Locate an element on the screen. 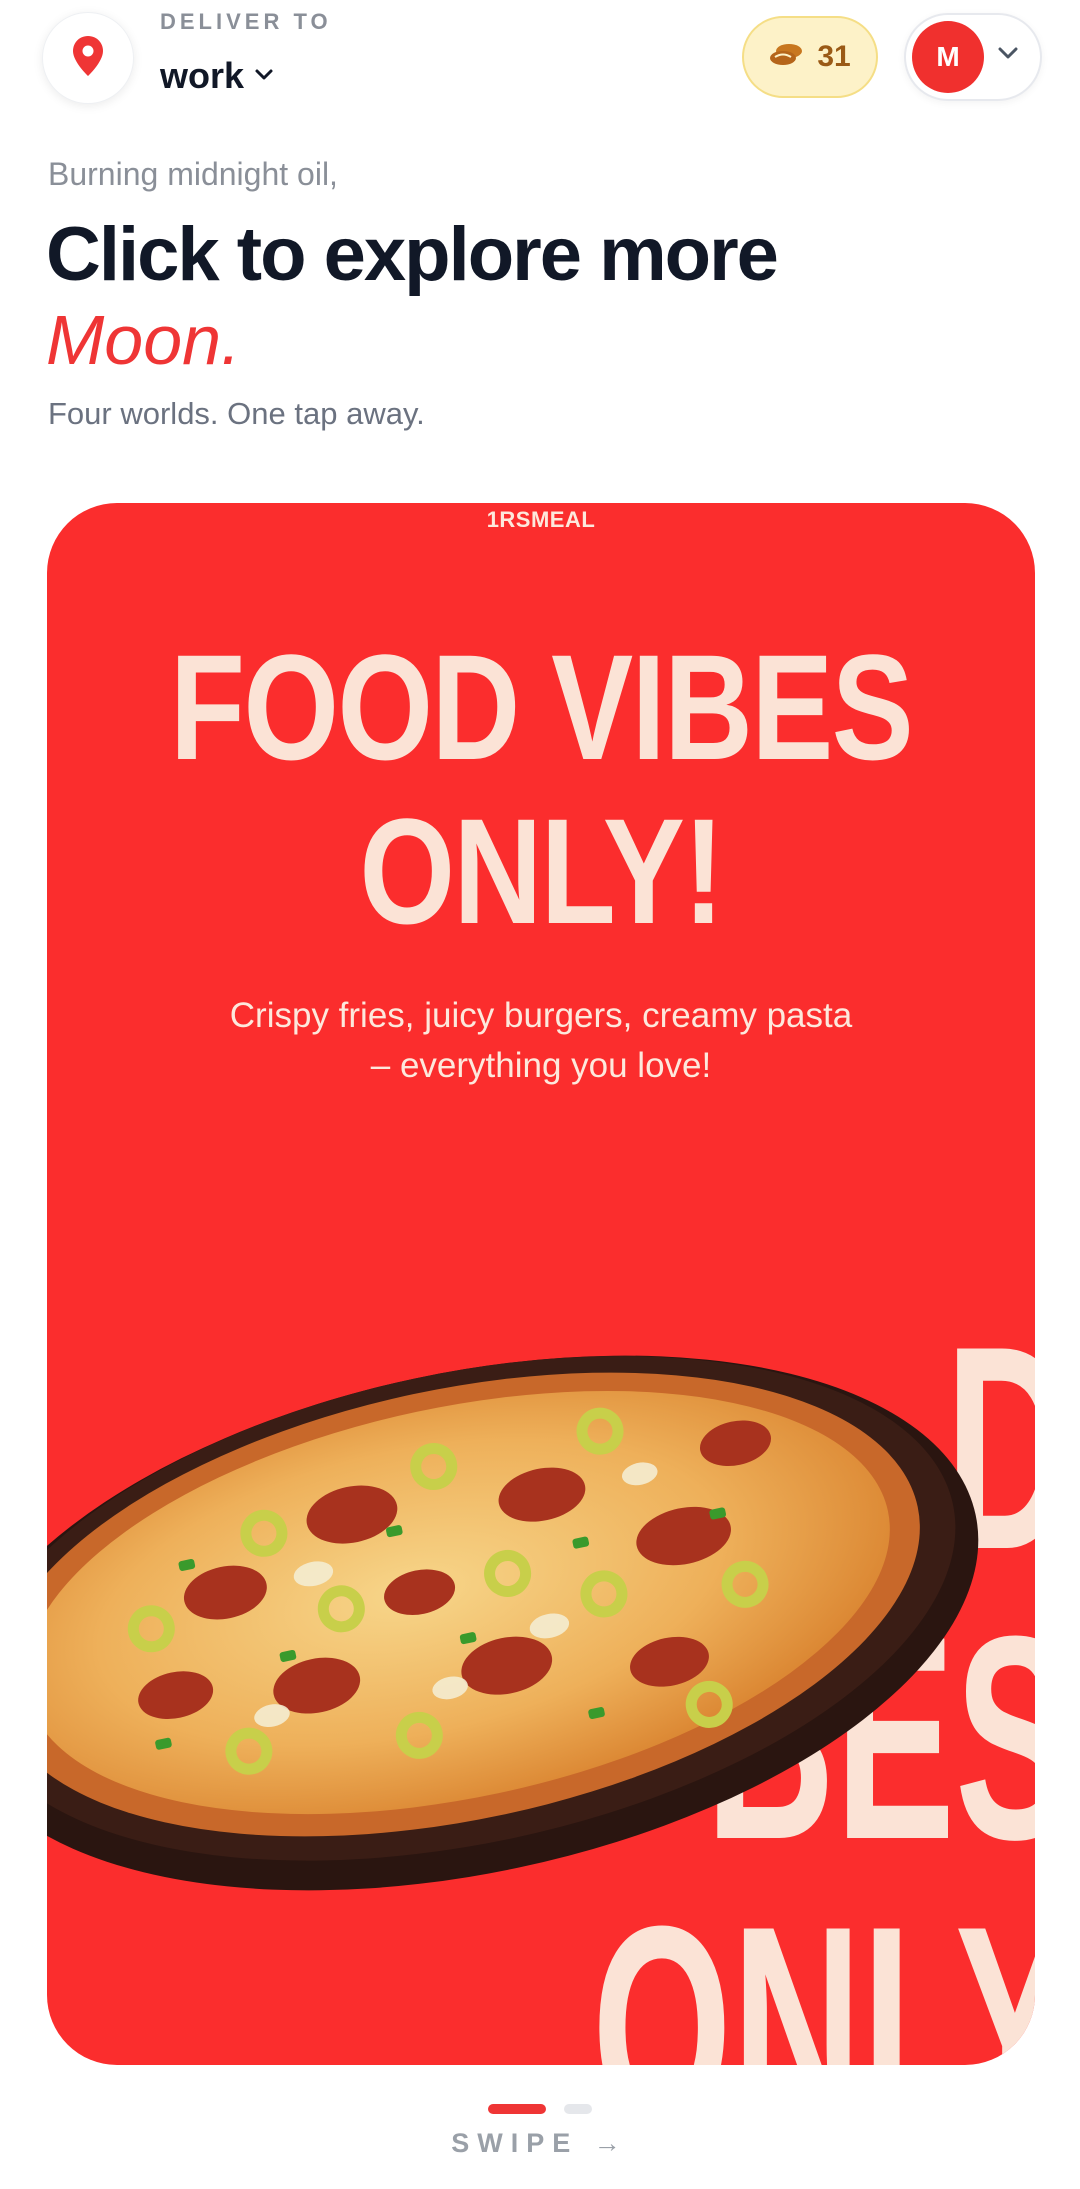  avatar: M is located at coordinates (948, 57).